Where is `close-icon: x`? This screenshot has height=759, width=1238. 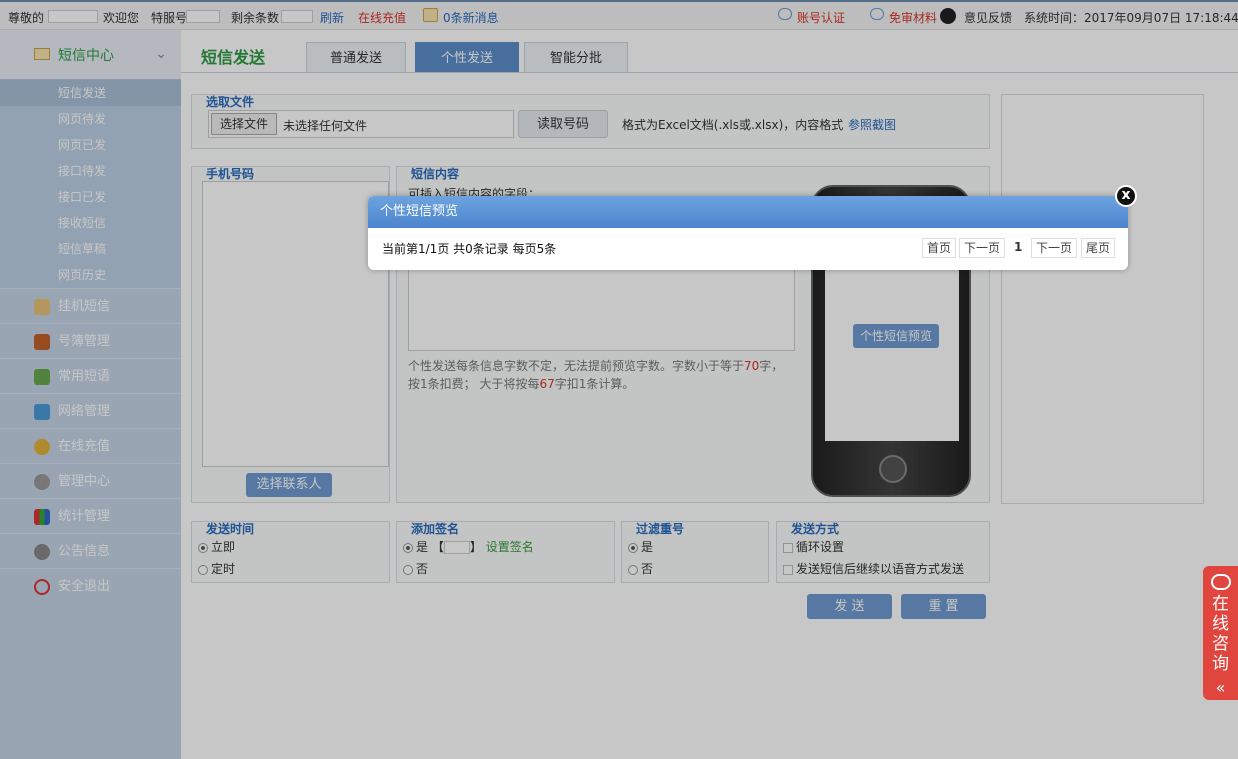 close-icon: x is located at coordinates (1126, 196).